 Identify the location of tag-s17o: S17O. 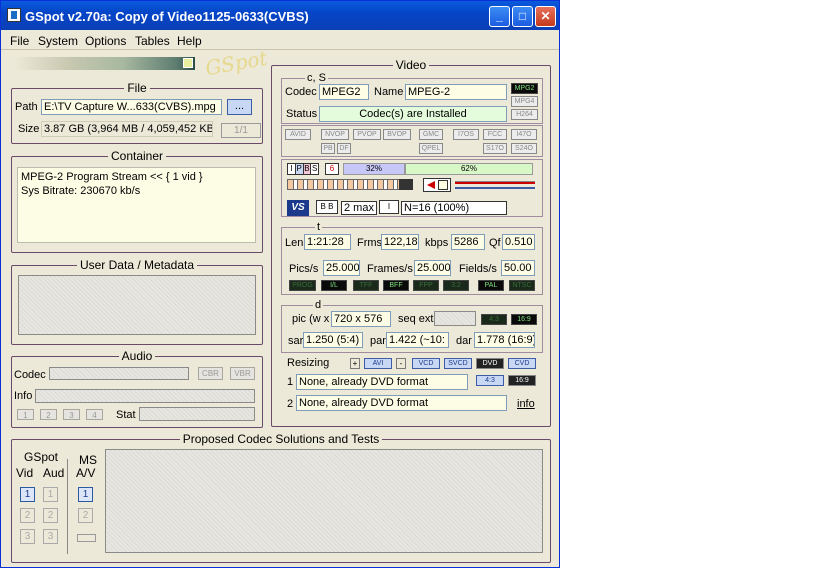
(495, 148).